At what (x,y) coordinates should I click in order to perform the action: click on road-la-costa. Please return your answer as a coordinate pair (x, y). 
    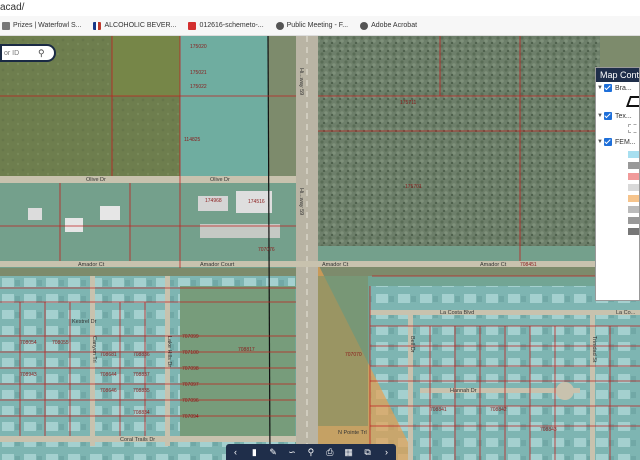
    Looking at the image, I should click on (505, 312).